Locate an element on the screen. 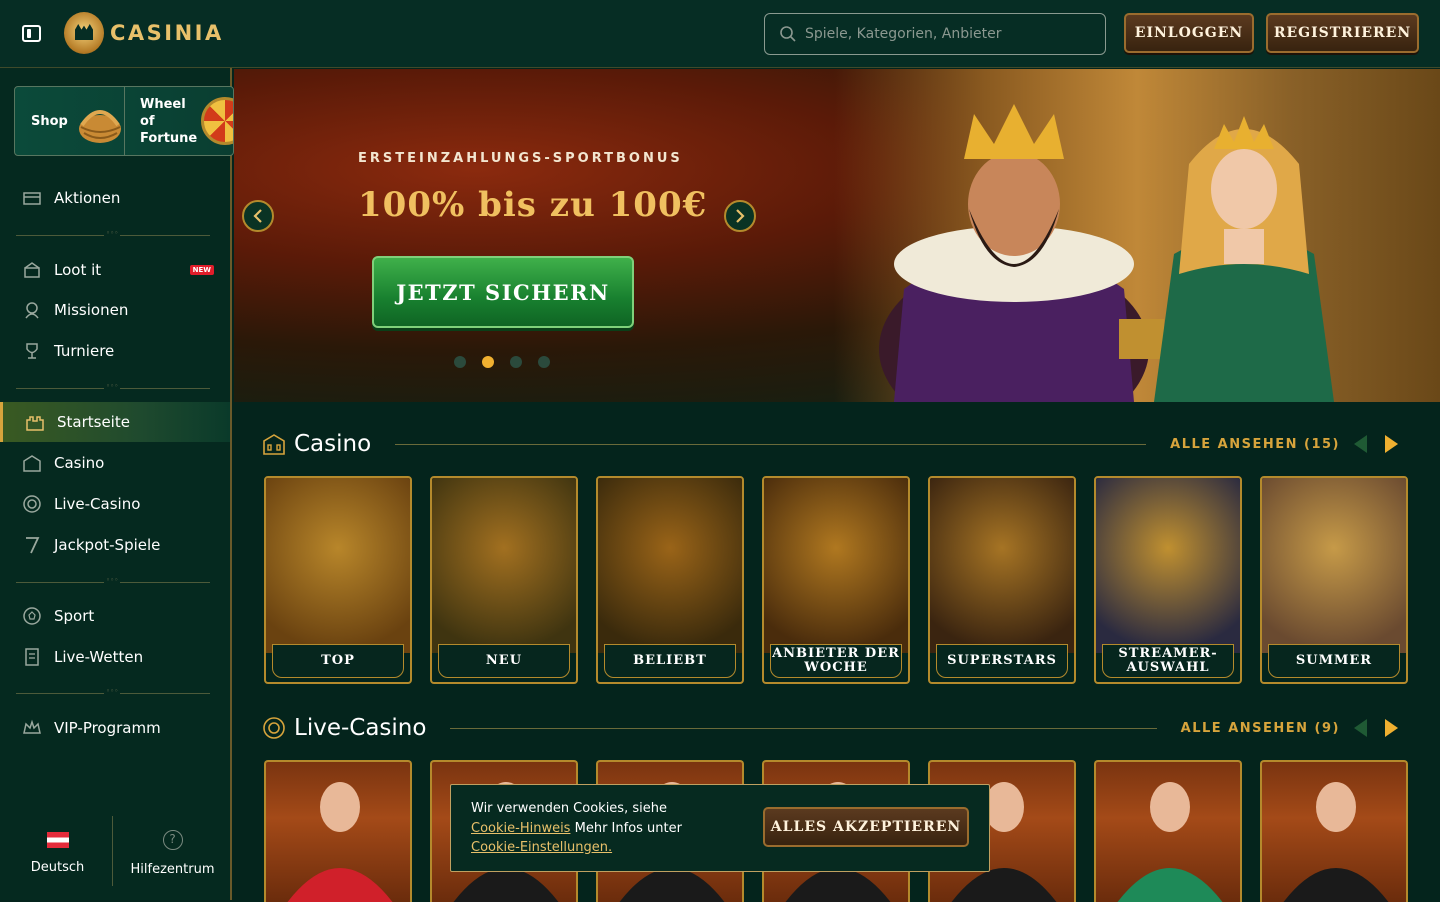  sidebar-item-jackpot-spiele: Jackpot-Spiele is located at coordinates (115, 545).